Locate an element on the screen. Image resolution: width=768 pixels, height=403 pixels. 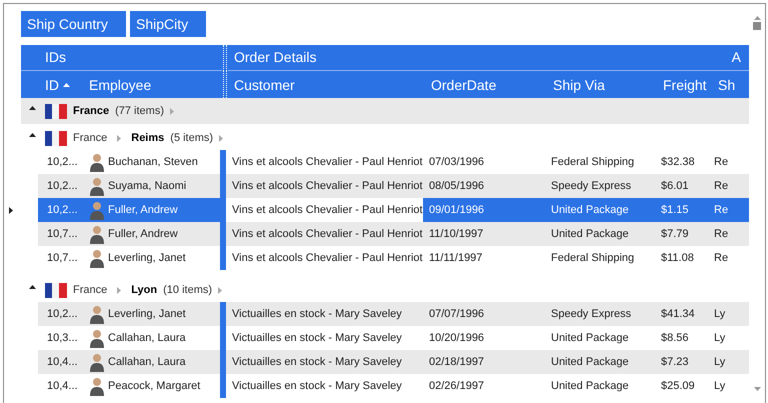
table-row: 10,7... Fuller, Andrew Vins et alcools Chevalier - Paul Henriot 11/10/1997 United Package $7.79 Re is located at coordinates (393, 234).